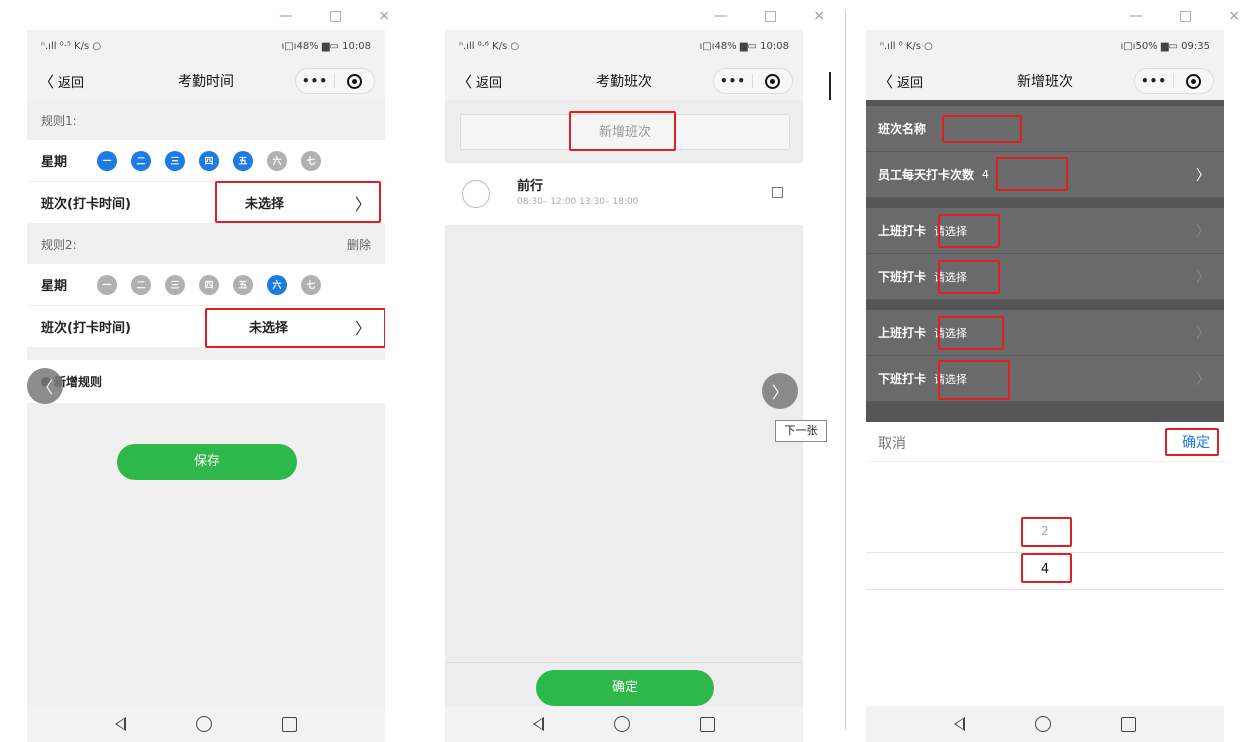  What do you see at coordinates (465, 81) in the screenshot?
I see `chevron-left-icon: 〈` at bounding box center [465, 81].